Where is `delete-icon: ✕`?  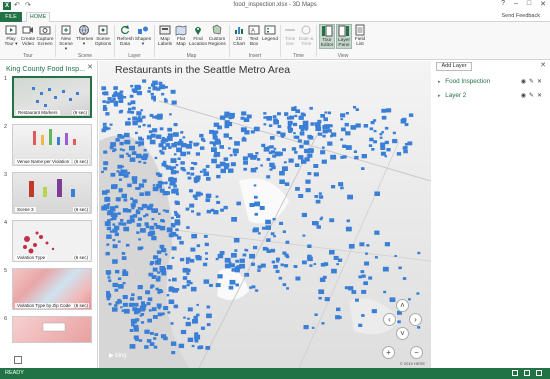 delete-icon: ✕ is located at coordinates (539, 95).